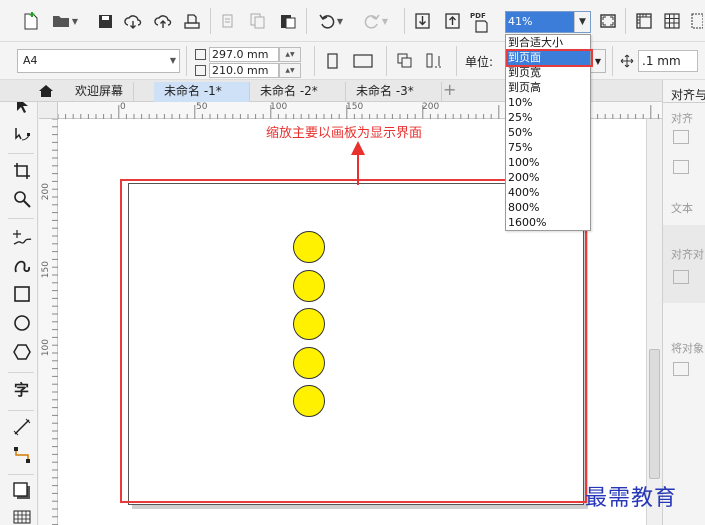 Image resolution: width=705 pixels, height=525 pixels. I want to click on ruler-left-label: 150, so click(46, 270).